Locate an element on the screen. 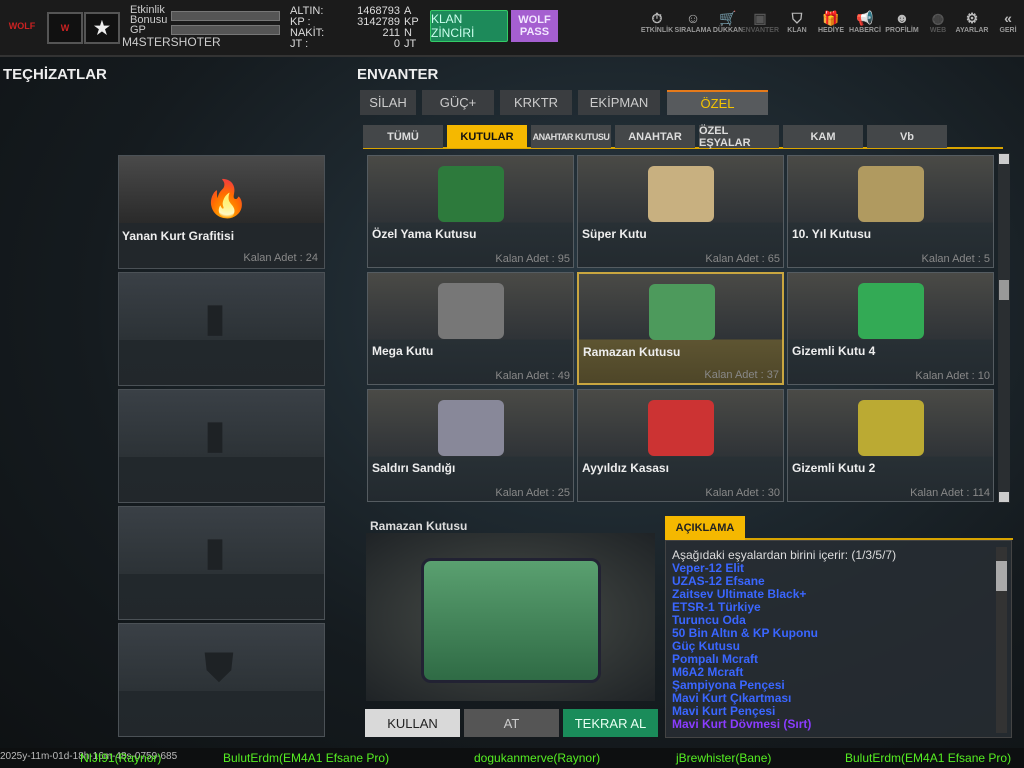 This screenshot has width=1024, height=768. nav-item-6: 📢 HABERCİ is located at coordinates (865, 22).